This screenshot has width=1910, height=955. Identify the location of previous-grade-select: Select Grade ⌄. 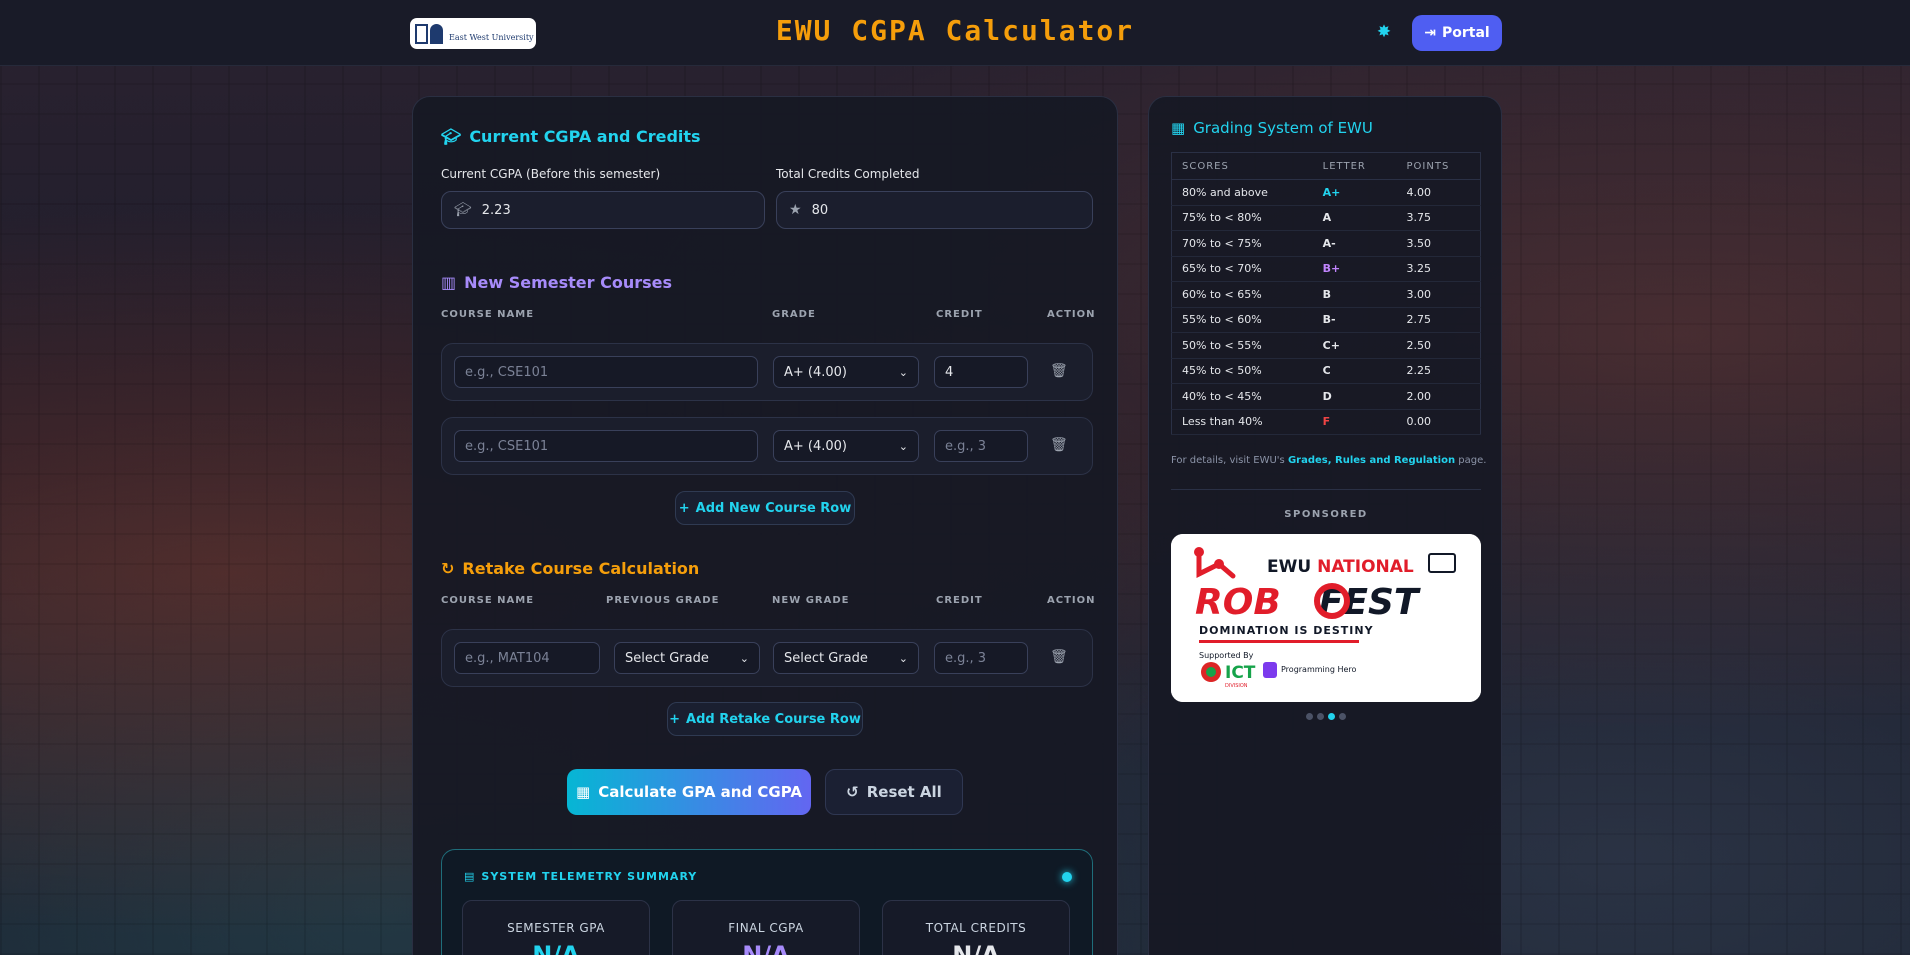
(687, 658).